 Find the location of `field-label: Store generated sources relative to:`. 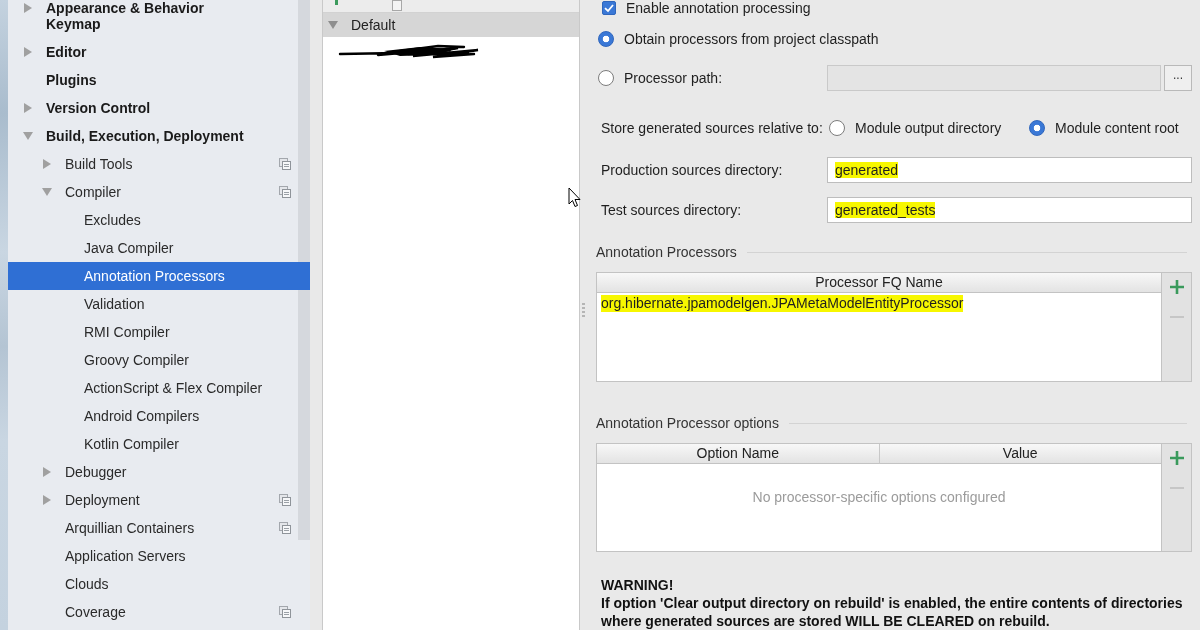

field-label: Store generated sources relative to: is located at coordinates (712, 128).